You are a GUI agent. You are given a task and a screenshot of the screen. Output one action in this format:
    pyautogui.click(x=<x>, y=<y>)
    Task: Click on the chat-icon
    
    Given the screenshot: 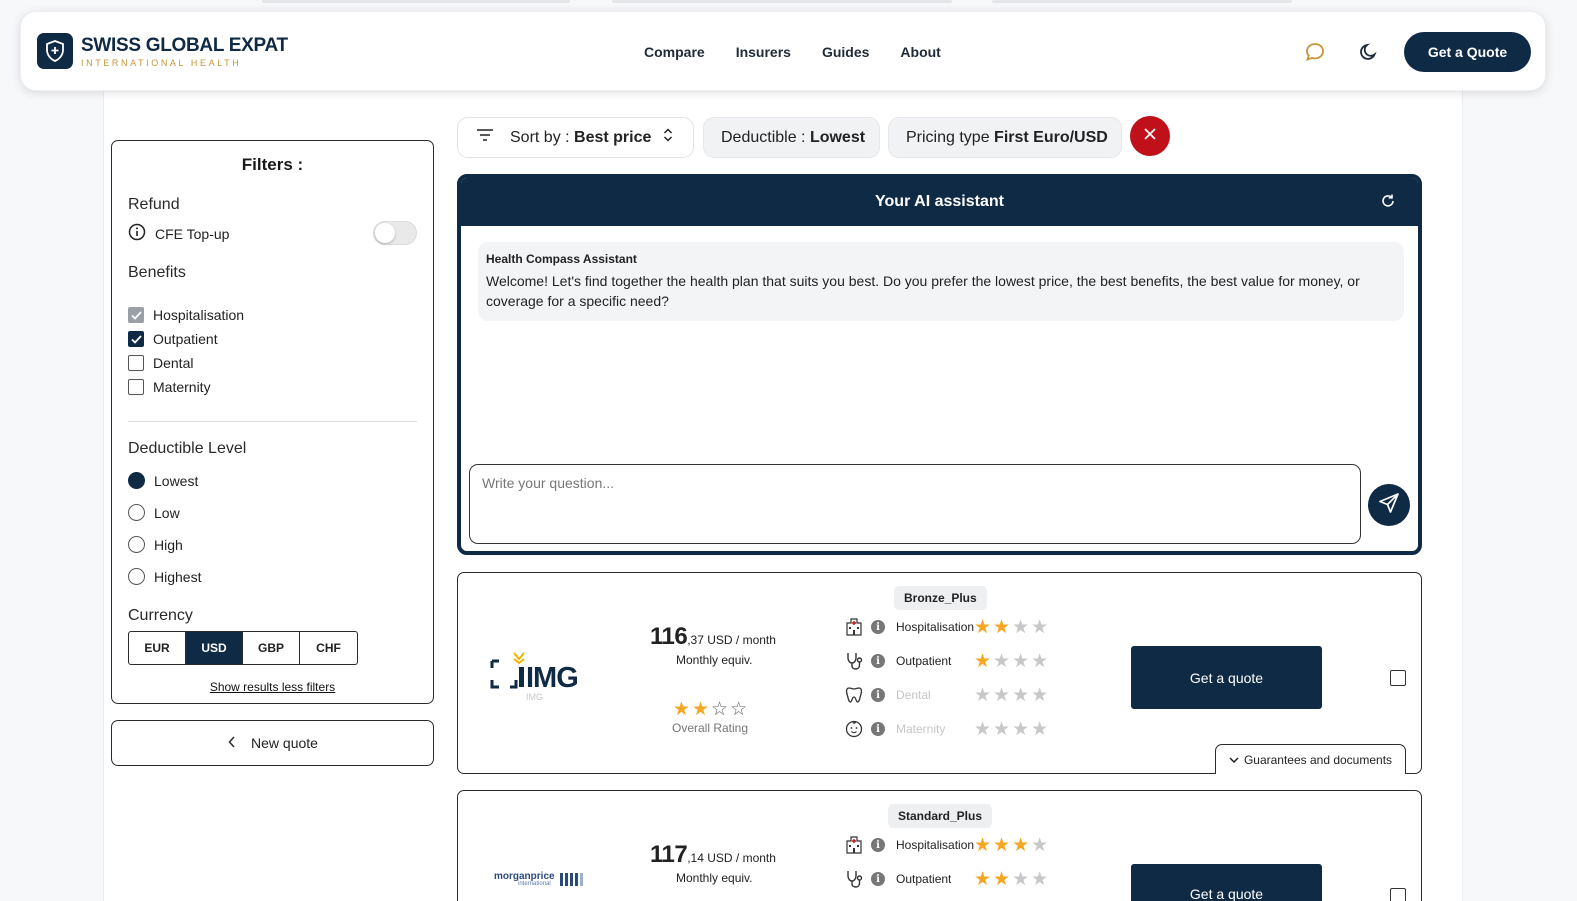 What is the action you would take?
    pyautogui.click(x=1315, y=52)
    